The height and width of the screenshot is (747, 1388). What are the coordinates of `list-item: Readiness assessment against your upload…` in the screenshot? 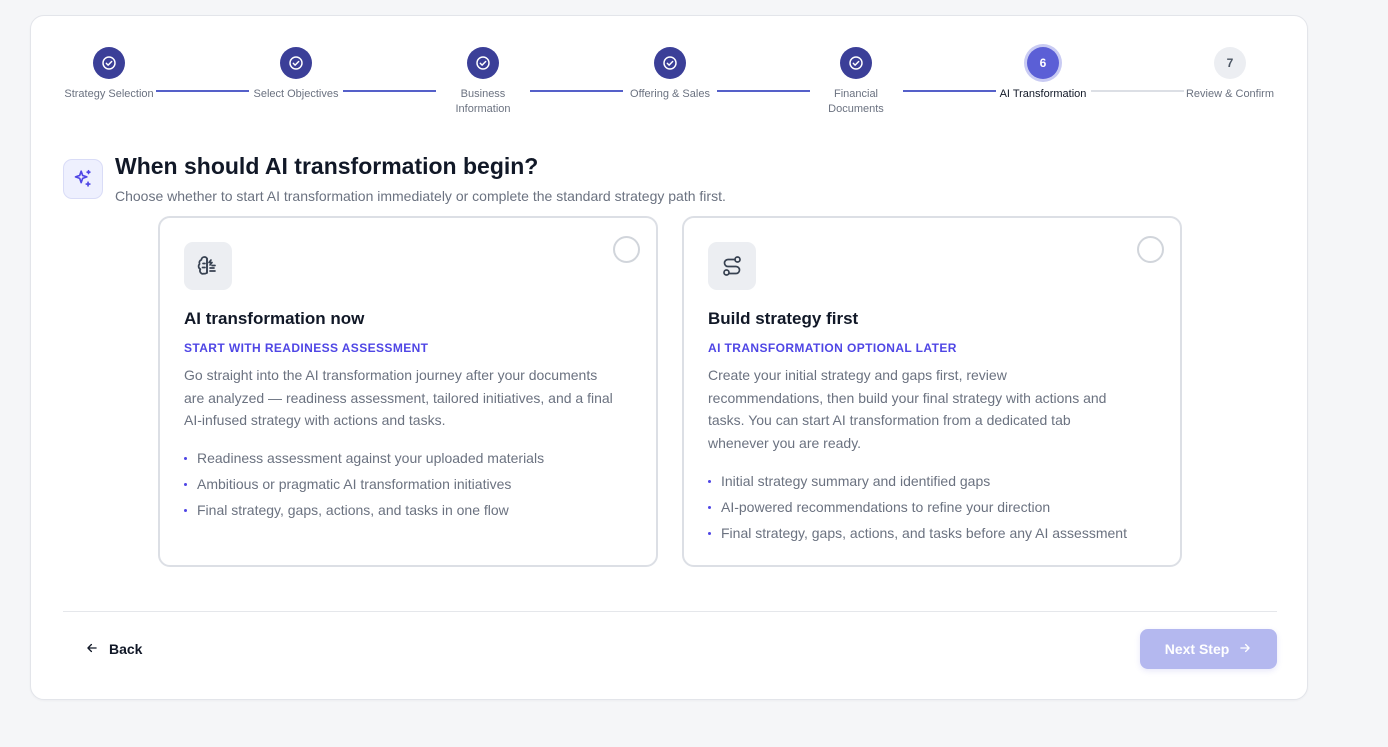 It's located at (364, 458).